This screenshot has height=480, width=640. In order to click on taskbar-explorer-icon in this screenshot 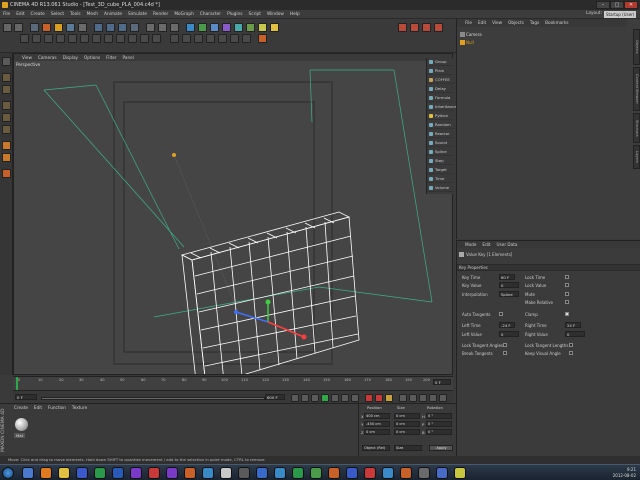, I will do `click(64, 473)`.